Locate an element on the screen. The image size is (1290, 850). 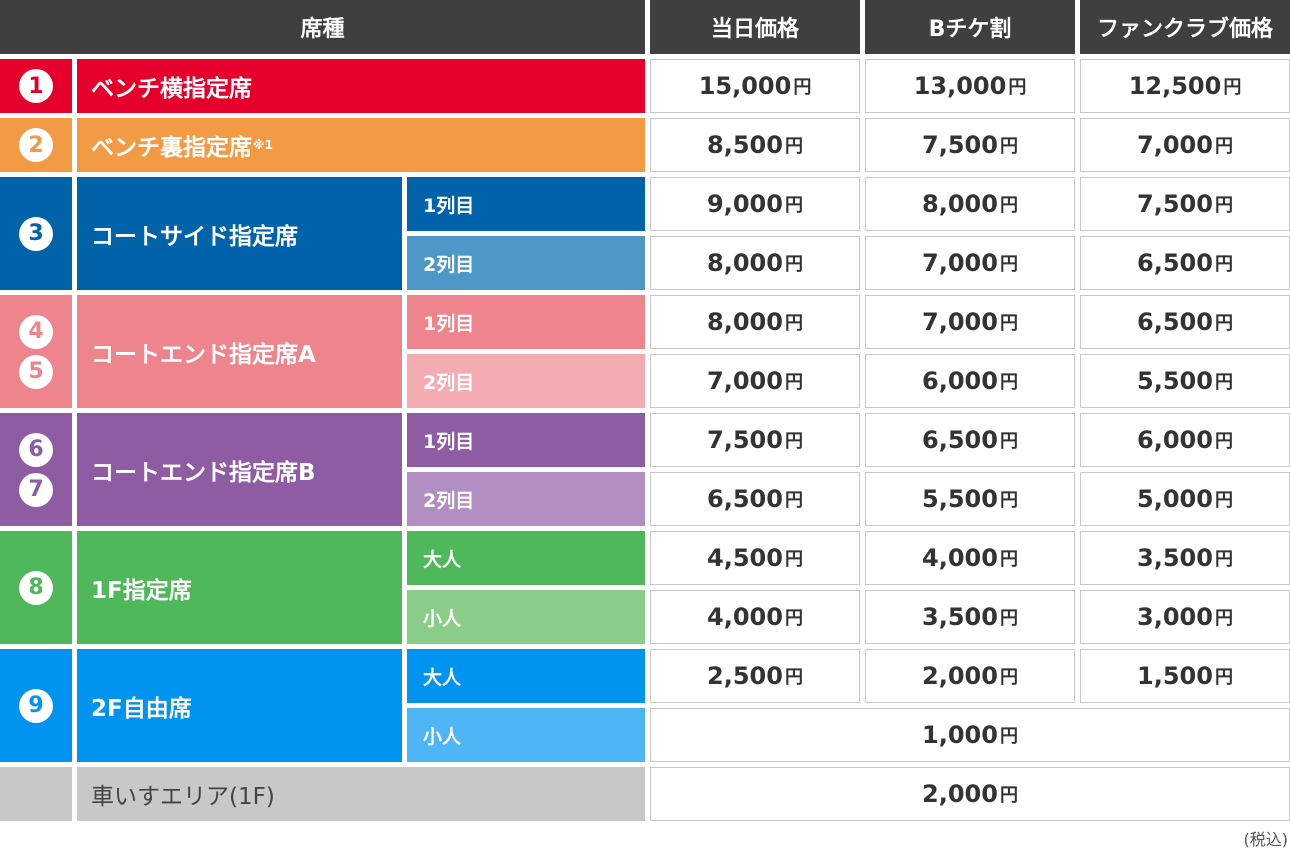
price-value: 15,000 is located at coordinates (745, 86).